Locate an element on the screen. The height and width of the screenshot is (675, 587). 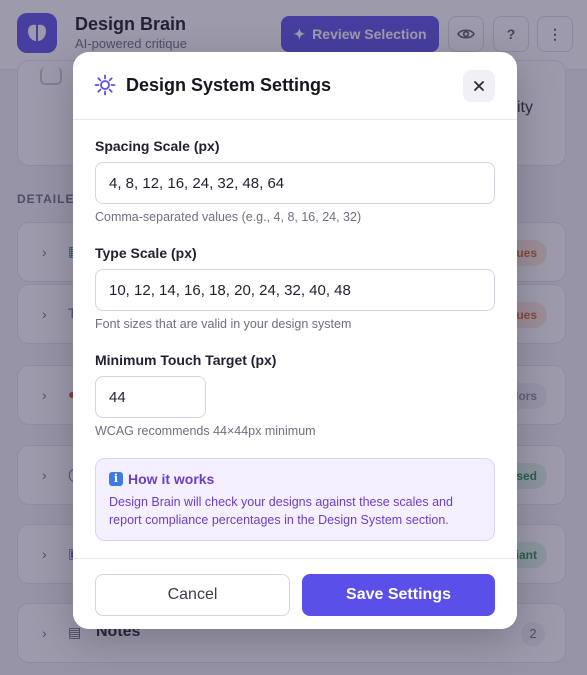
dialog-header: Design System Settings is located at coordinates (295, 86).